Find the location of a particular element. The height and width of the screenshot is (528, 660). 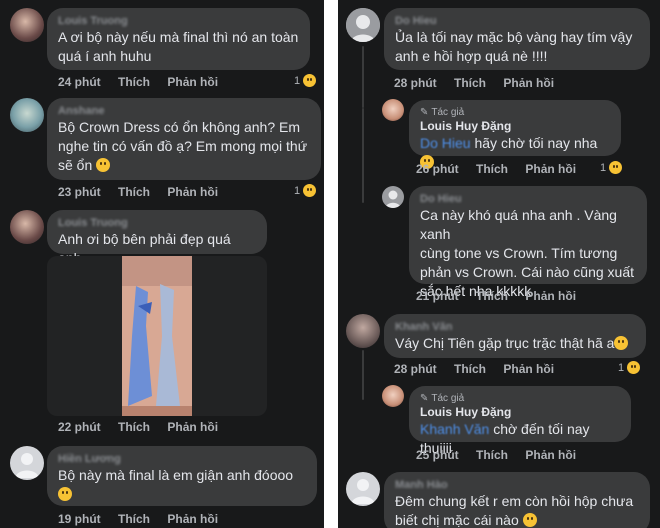

comment-meta: 26 phút Thích Phản hồi is located at coordinates (503, 169).